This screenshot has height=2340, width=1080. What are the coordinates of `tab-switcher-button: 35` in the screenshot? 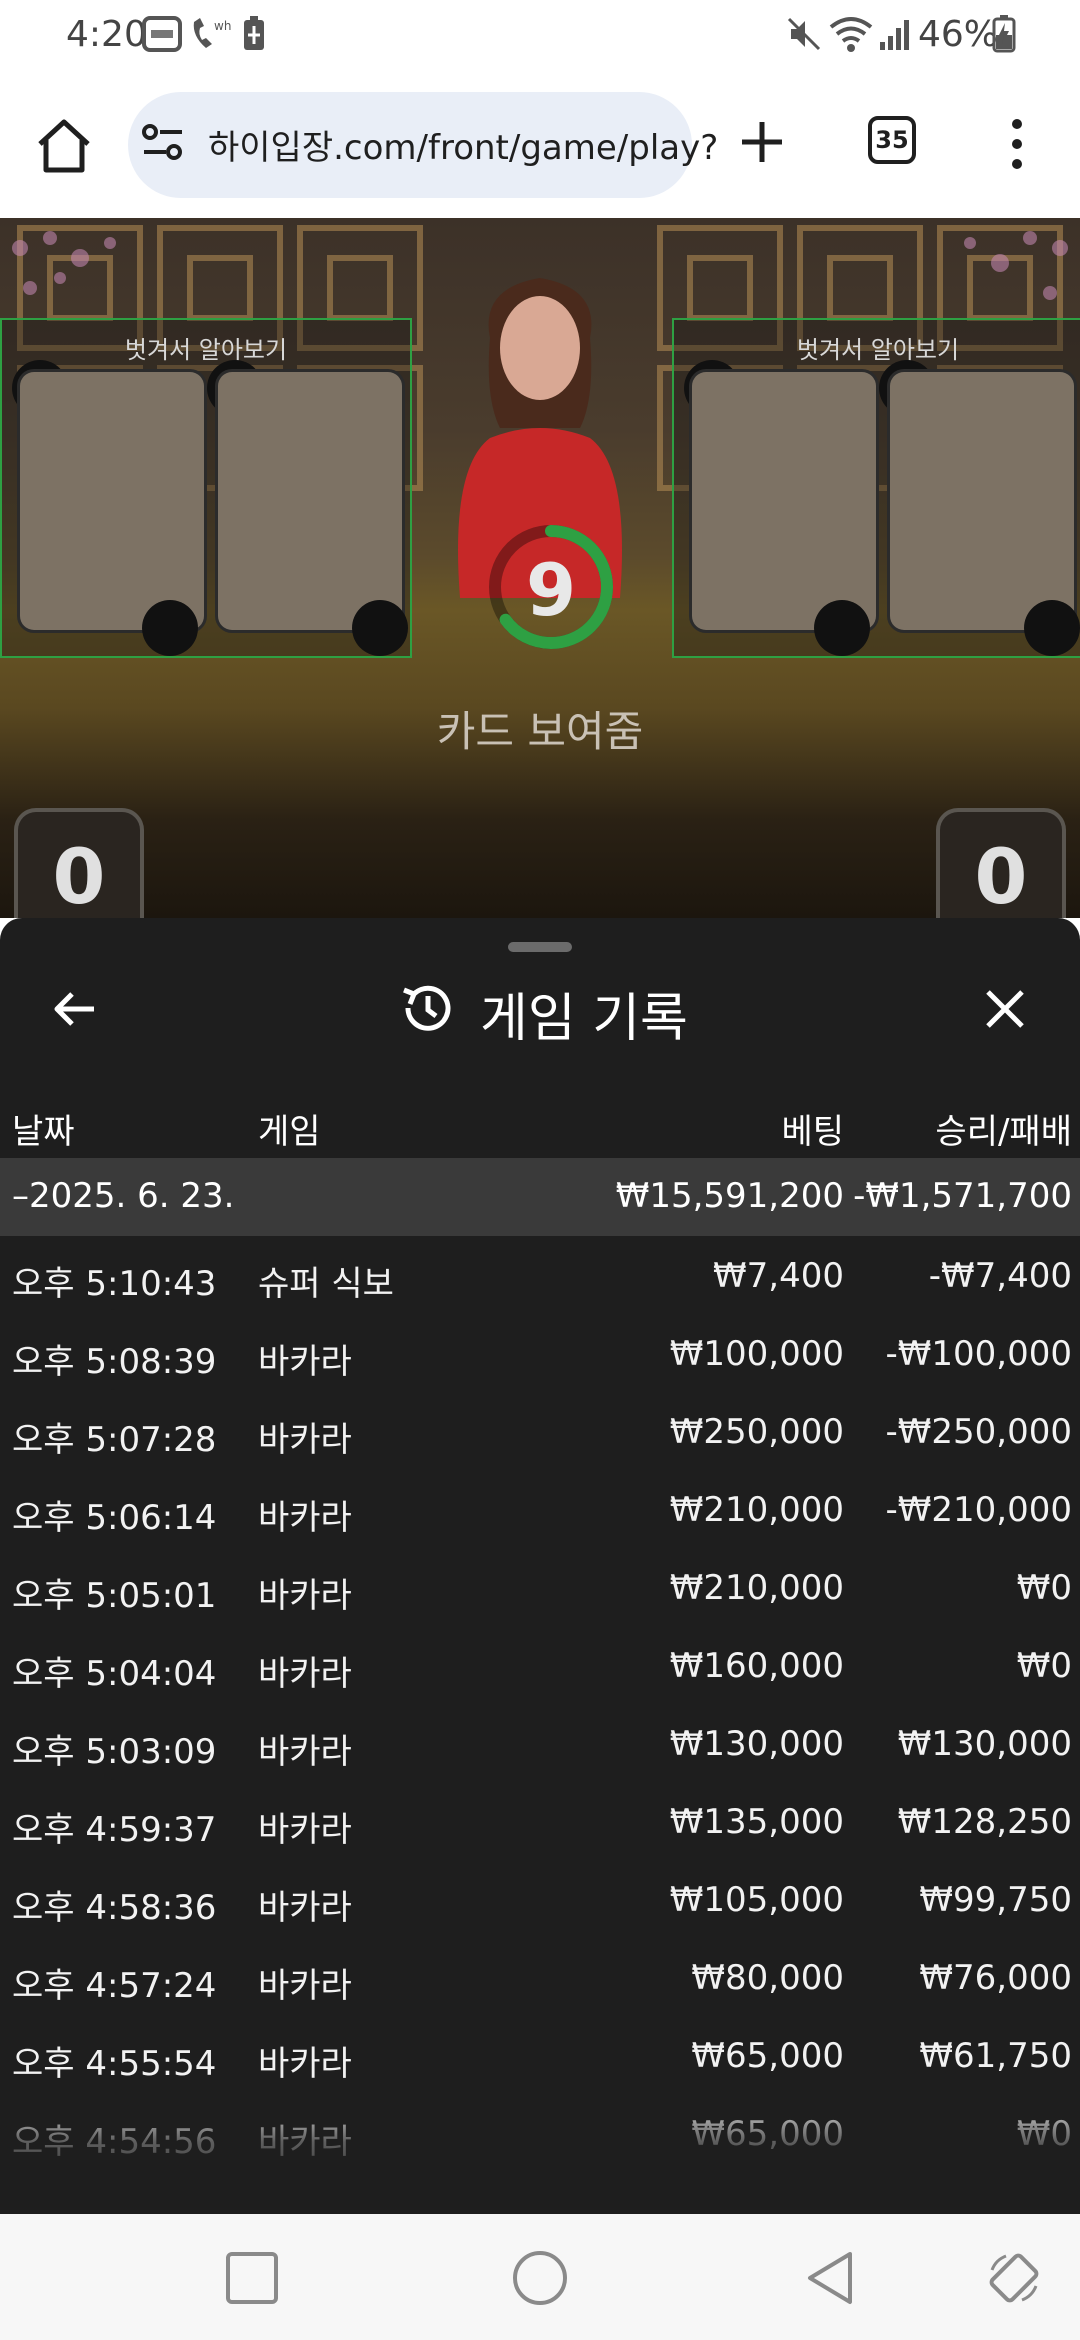 It's located at (892, 140).